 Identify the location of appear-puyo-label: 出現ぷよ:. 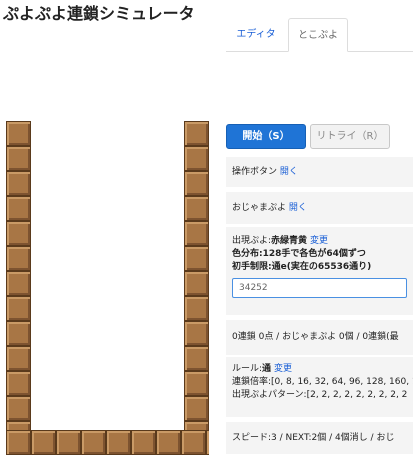
(252, 241).